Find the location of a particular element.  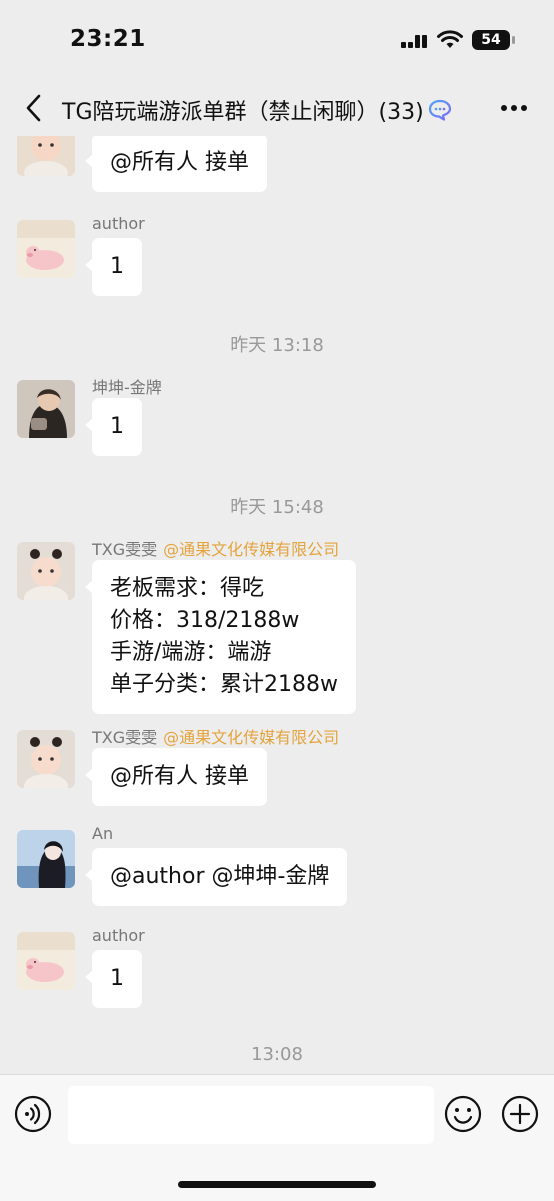

message-bubble: @author @坤坤-金牌 is located at coordinates (216, 877).